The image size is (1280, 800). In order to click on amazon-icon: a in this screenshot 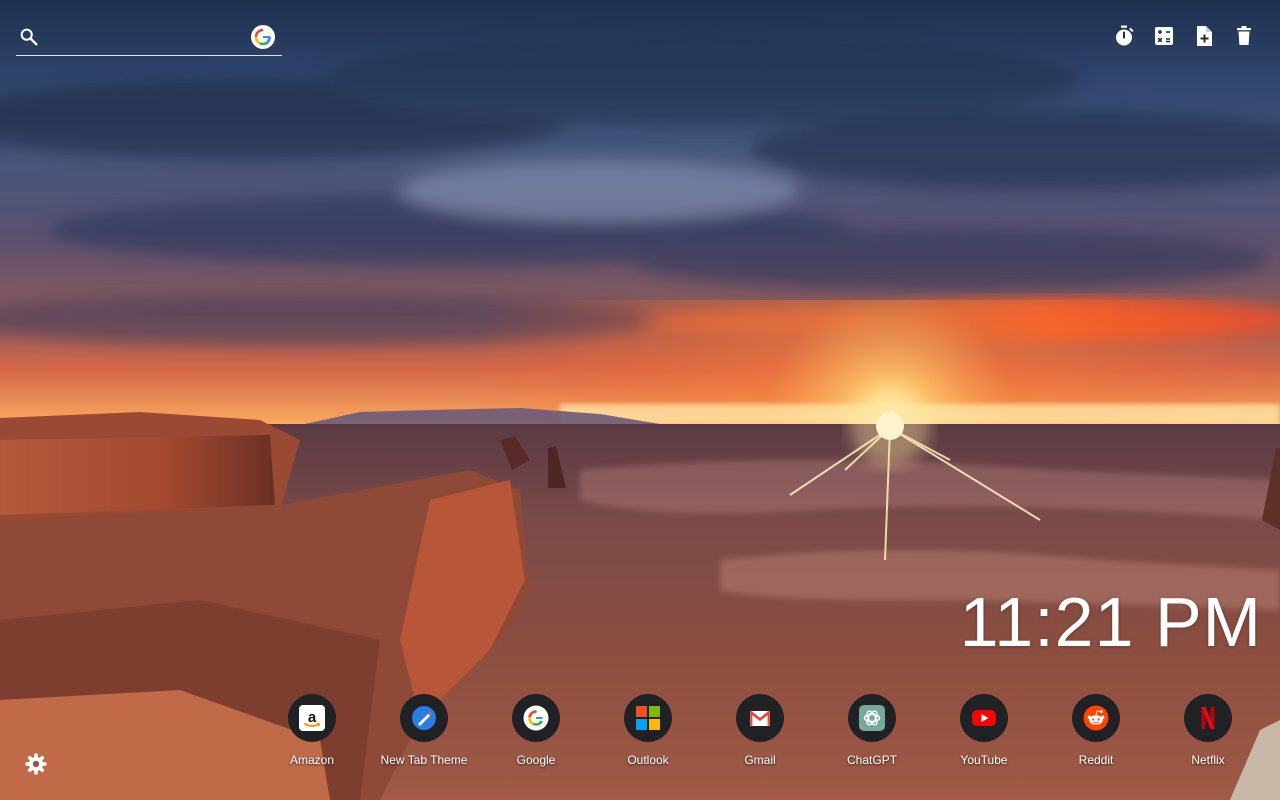, I will do `click(312, 718)`.